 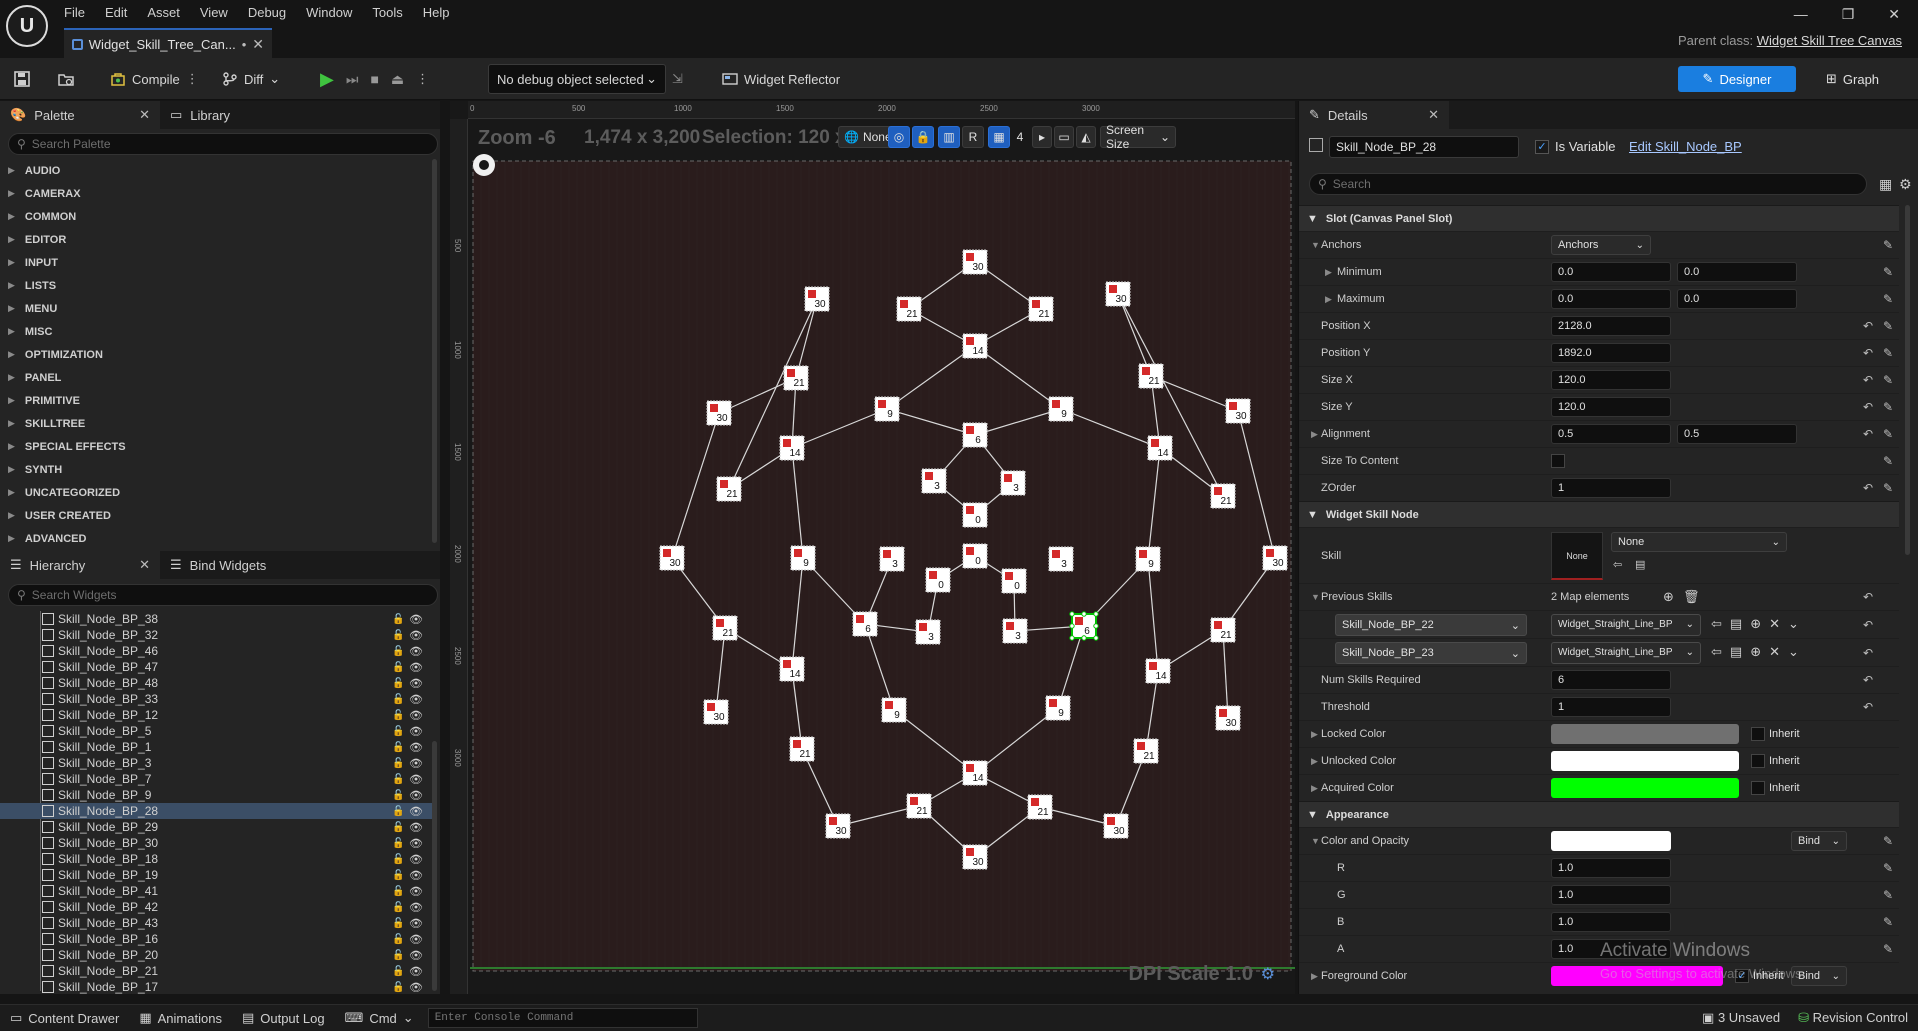 What do you see at coordinates (1558, 461) in the screenshot?
I see `size-to-content-checkbox` at bounding box center [1558, 461].